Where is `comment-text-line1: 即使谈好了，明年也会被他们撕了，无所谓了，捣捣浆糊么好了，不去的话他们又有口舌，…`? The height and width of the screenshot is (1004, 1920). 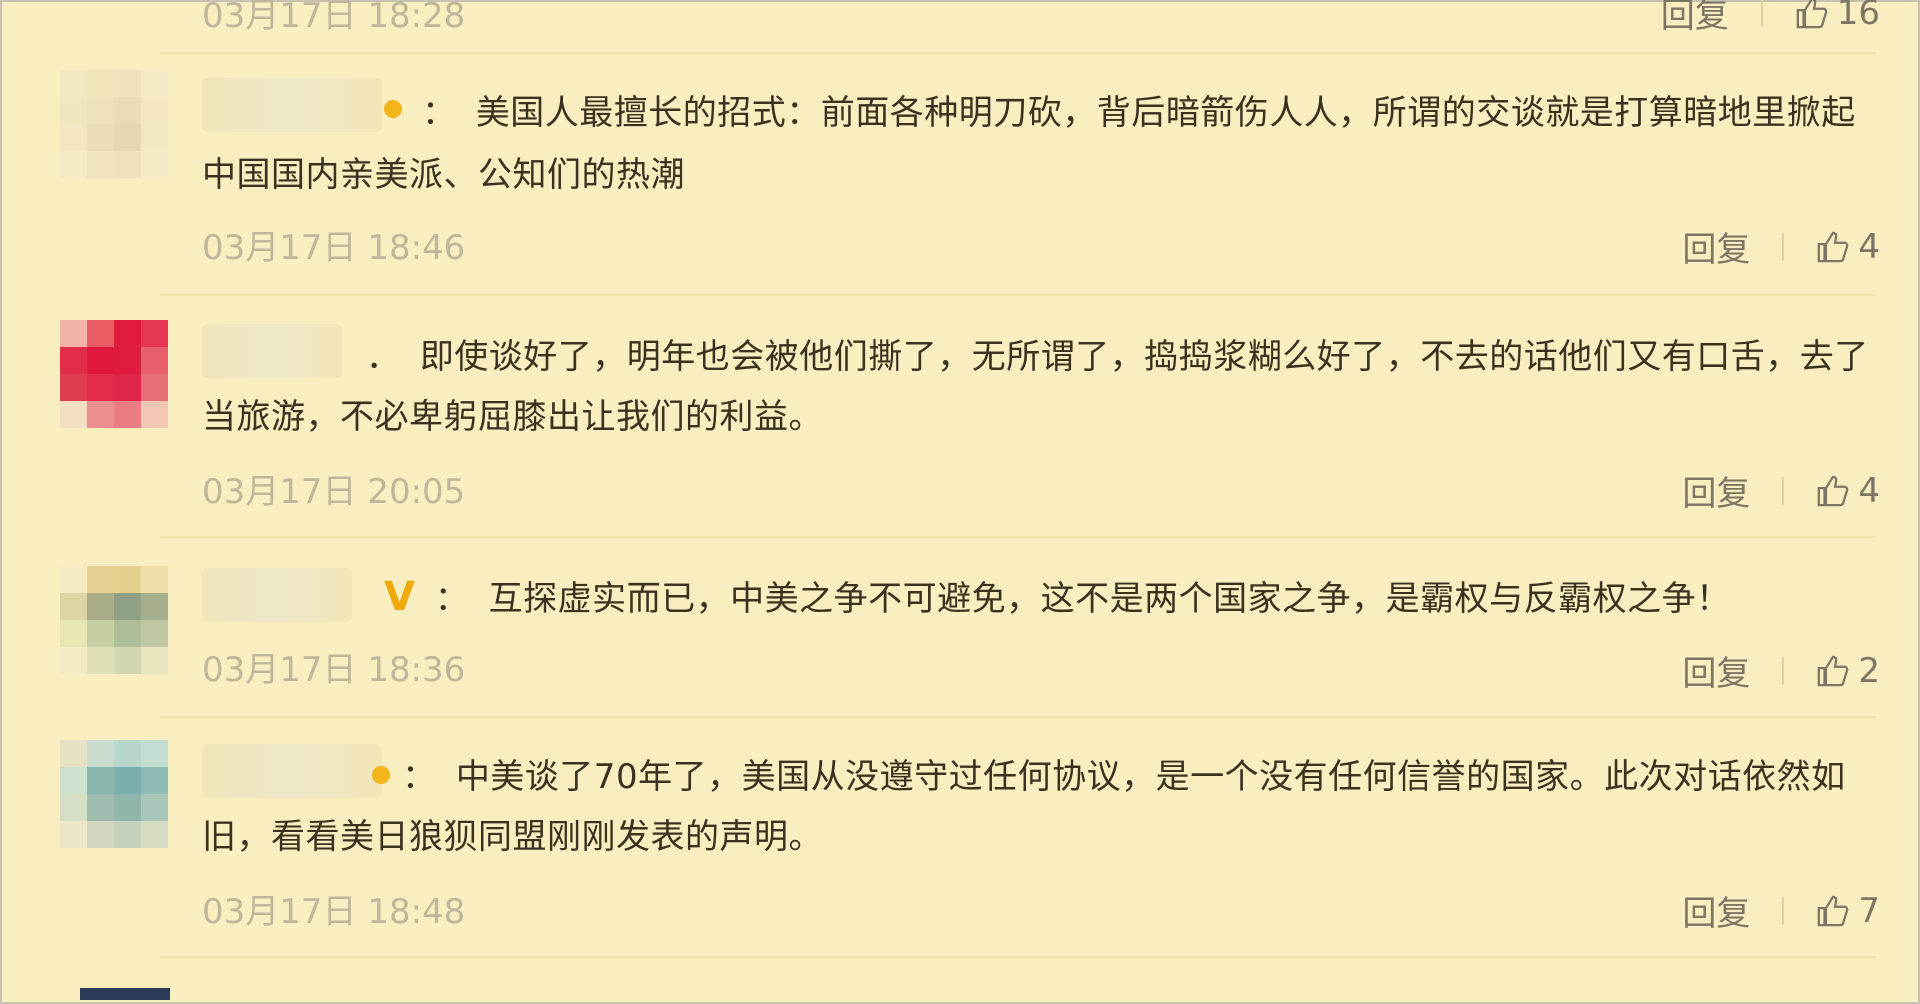 comment-text-line1: 即使谈好了，明年也会被他们撕了，无所谓了，捣捣浆糊么好了，不去的话他们又有口舌，… is located at coordinates (1144, 357).